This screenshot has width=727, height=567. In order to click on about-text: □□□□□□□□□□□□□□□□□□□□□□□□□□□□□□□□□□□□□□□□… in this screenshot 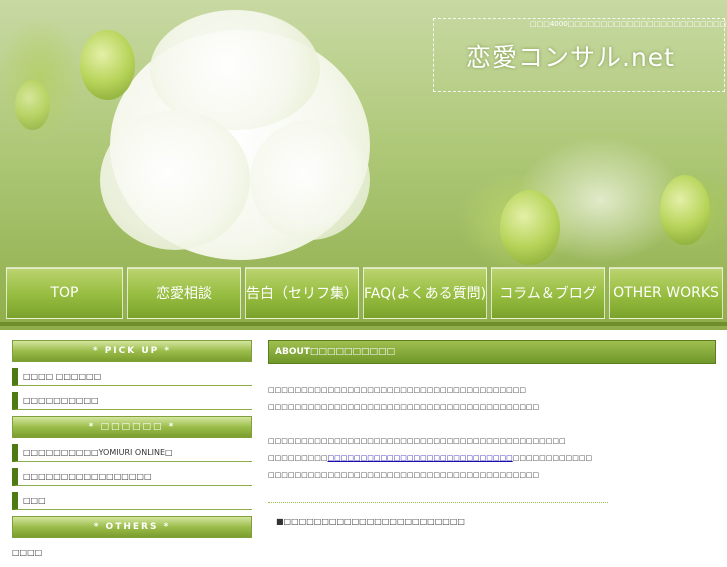, I will do `click(404, 407)`.